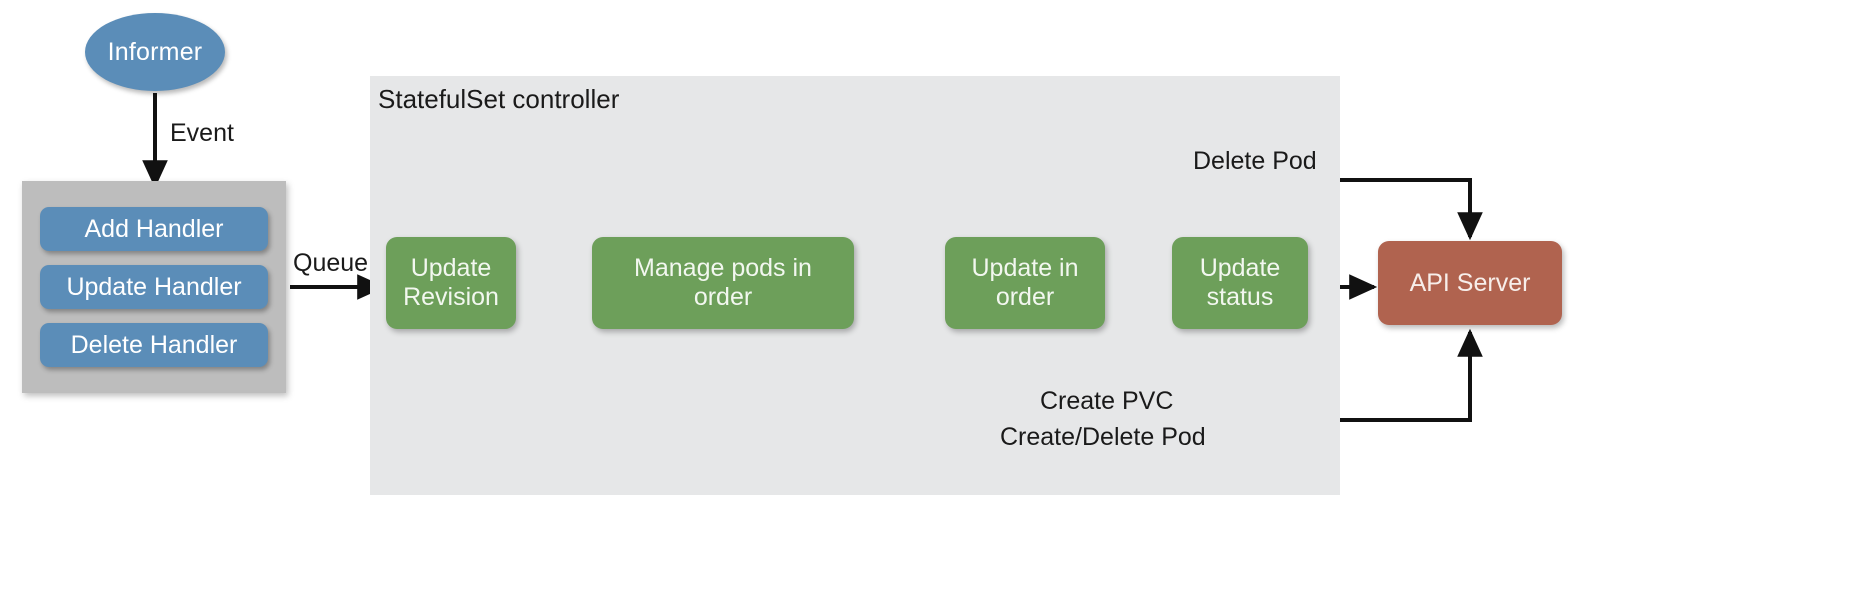 This screenshot has width=1868, height=610. I want to click on process-update-in-order-label: Update in order, so click(1025, 282).